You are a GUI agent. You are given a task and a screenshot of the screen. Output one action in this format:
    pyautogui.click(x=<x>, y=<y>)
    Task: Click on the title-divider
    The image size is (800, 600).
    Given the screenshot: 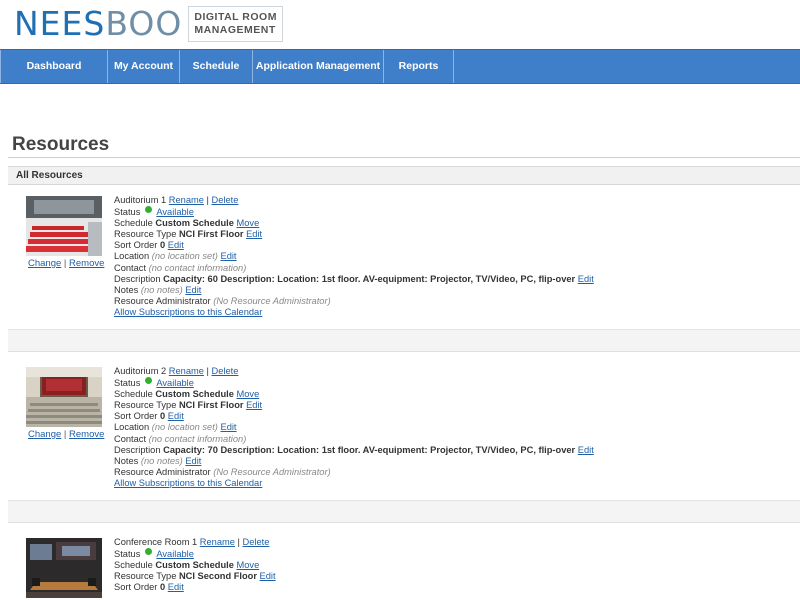 What is the action you would take?
    pyautogui.click(x=404, y=157)
    